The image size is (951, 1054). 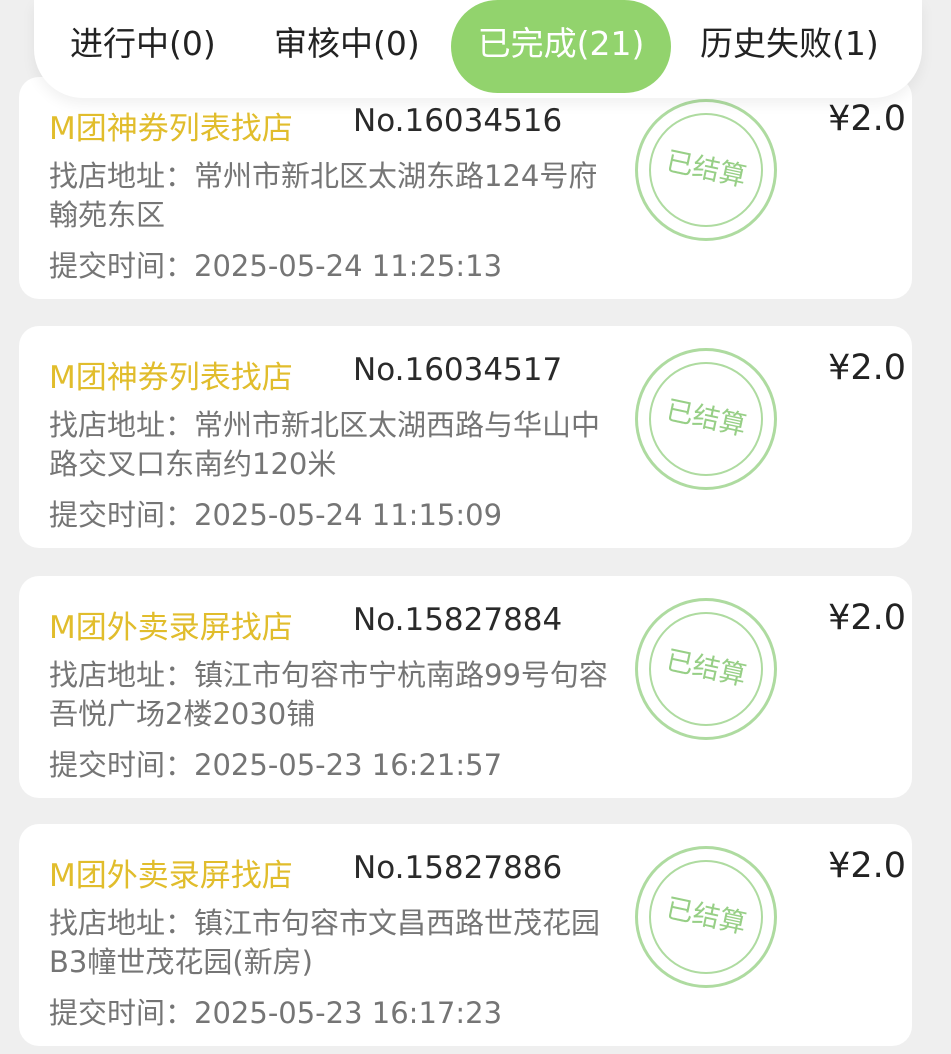 I want to click on order-time: 提交时间：2025-05-24 11:25:13, so click(x=275, y=264).